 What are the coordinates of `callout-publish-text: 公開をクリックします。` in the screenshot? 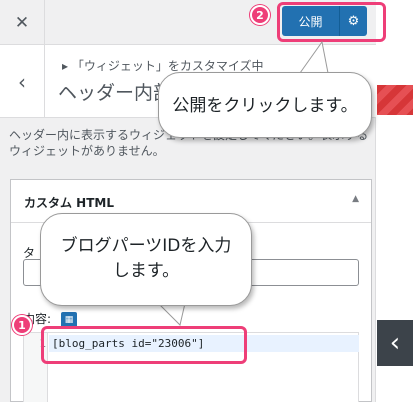 It's located at (265, 106).